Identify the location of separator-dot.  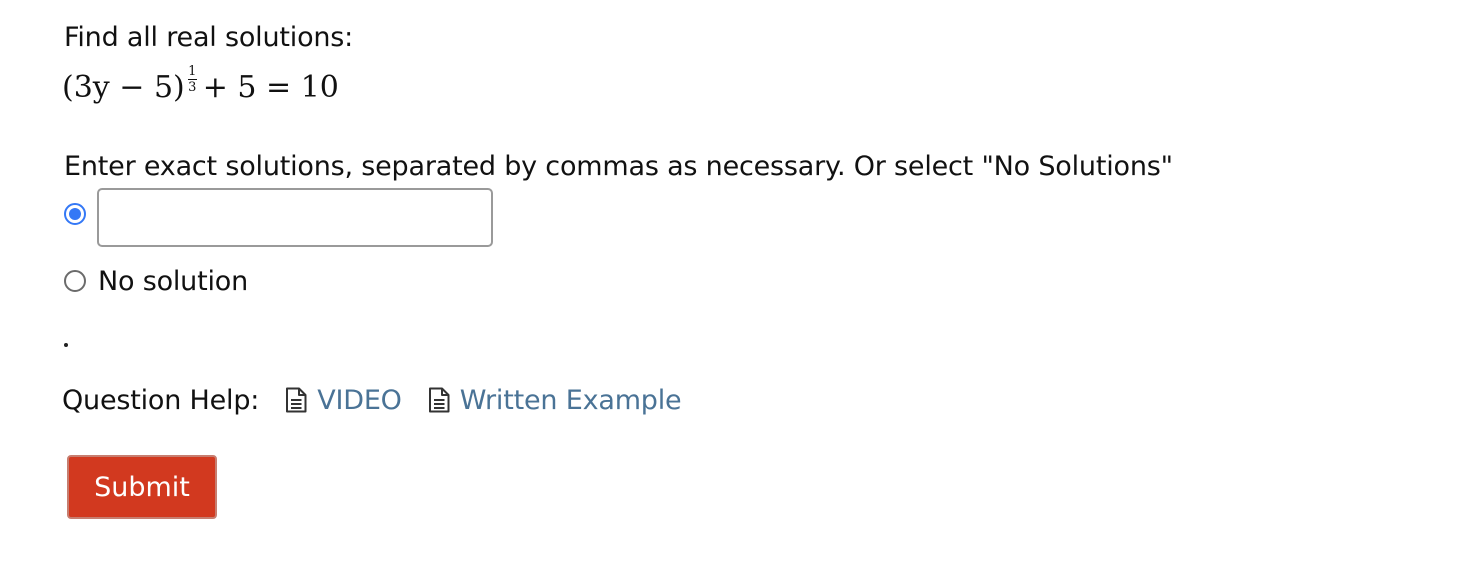
(66, 345).